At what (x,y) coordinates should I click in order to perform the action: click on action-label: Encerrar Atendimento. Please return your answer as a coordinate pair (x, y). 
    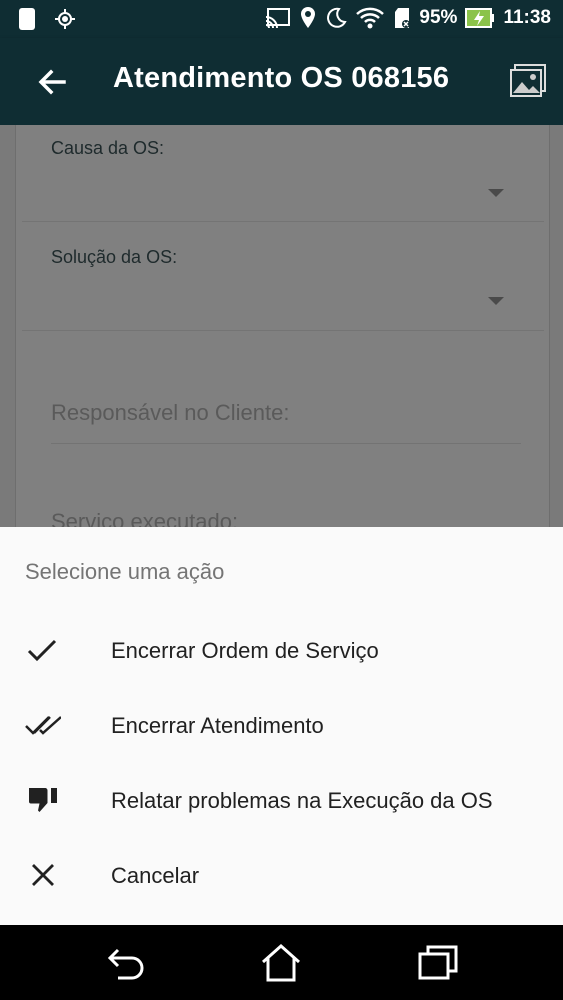
    Looking at the image, I should click on (217, 725).